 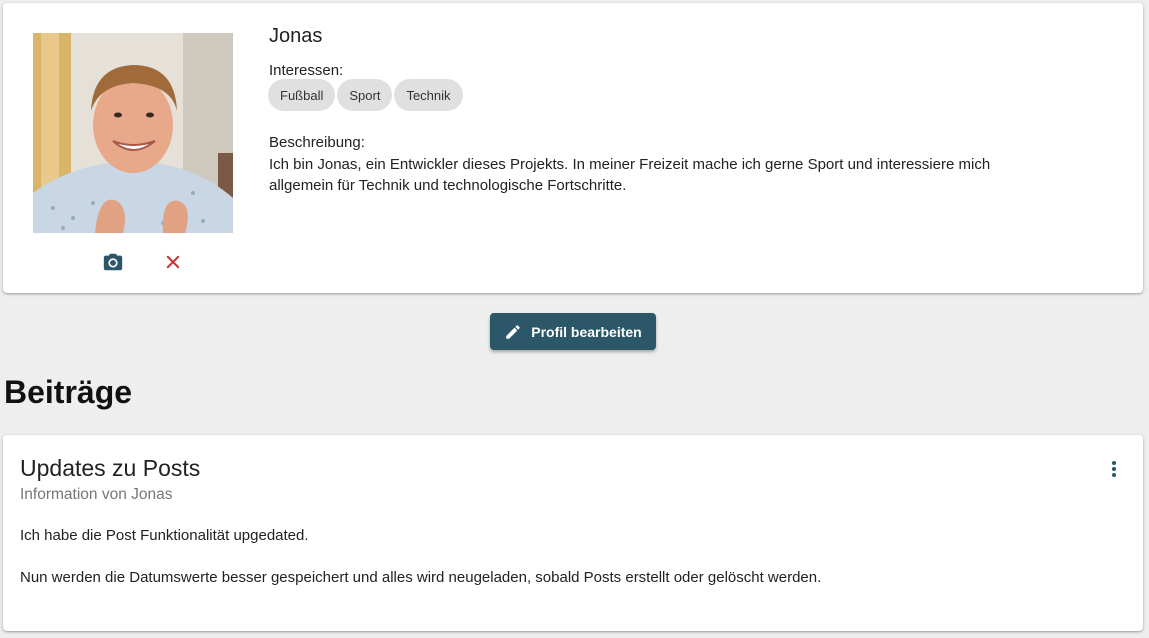 I want to click on edit-profile-button: Profil bearbeiten, so click(x=573, y=331).